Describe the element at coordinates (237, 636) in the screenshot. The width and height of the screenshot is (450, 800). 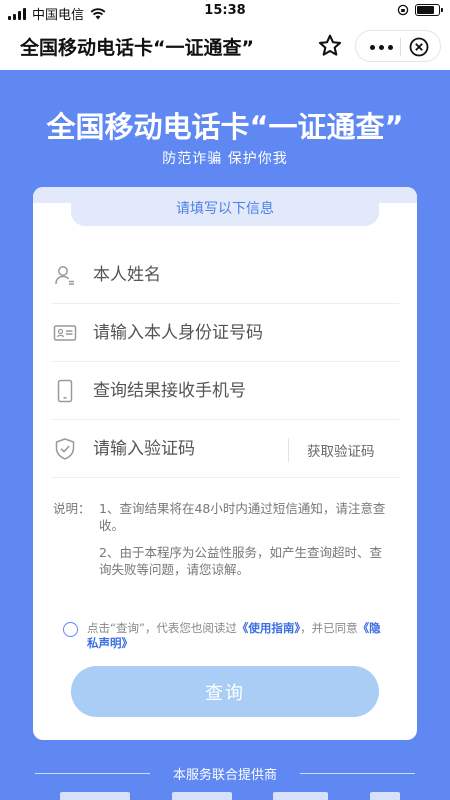
I see `agreement-text: 点击“查询”，代表您也阅读过《使用指南》，并已同意《隐私声明》` at that location.